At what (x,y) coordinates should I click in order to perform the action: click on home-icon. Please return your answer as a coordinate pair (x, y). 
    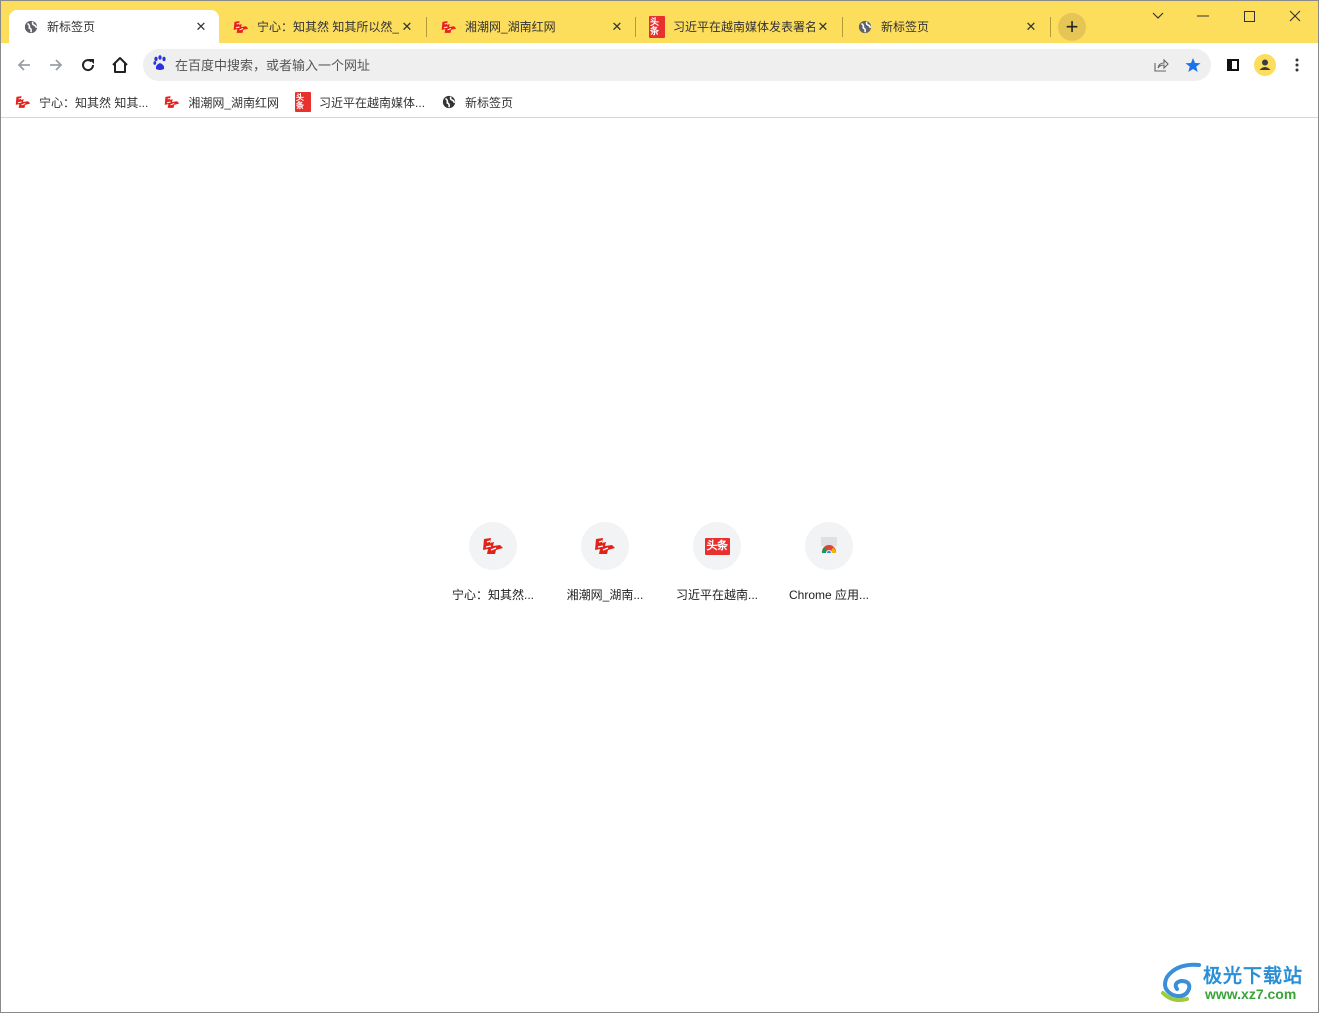
    Looking at the image, I should click on (120, 65).